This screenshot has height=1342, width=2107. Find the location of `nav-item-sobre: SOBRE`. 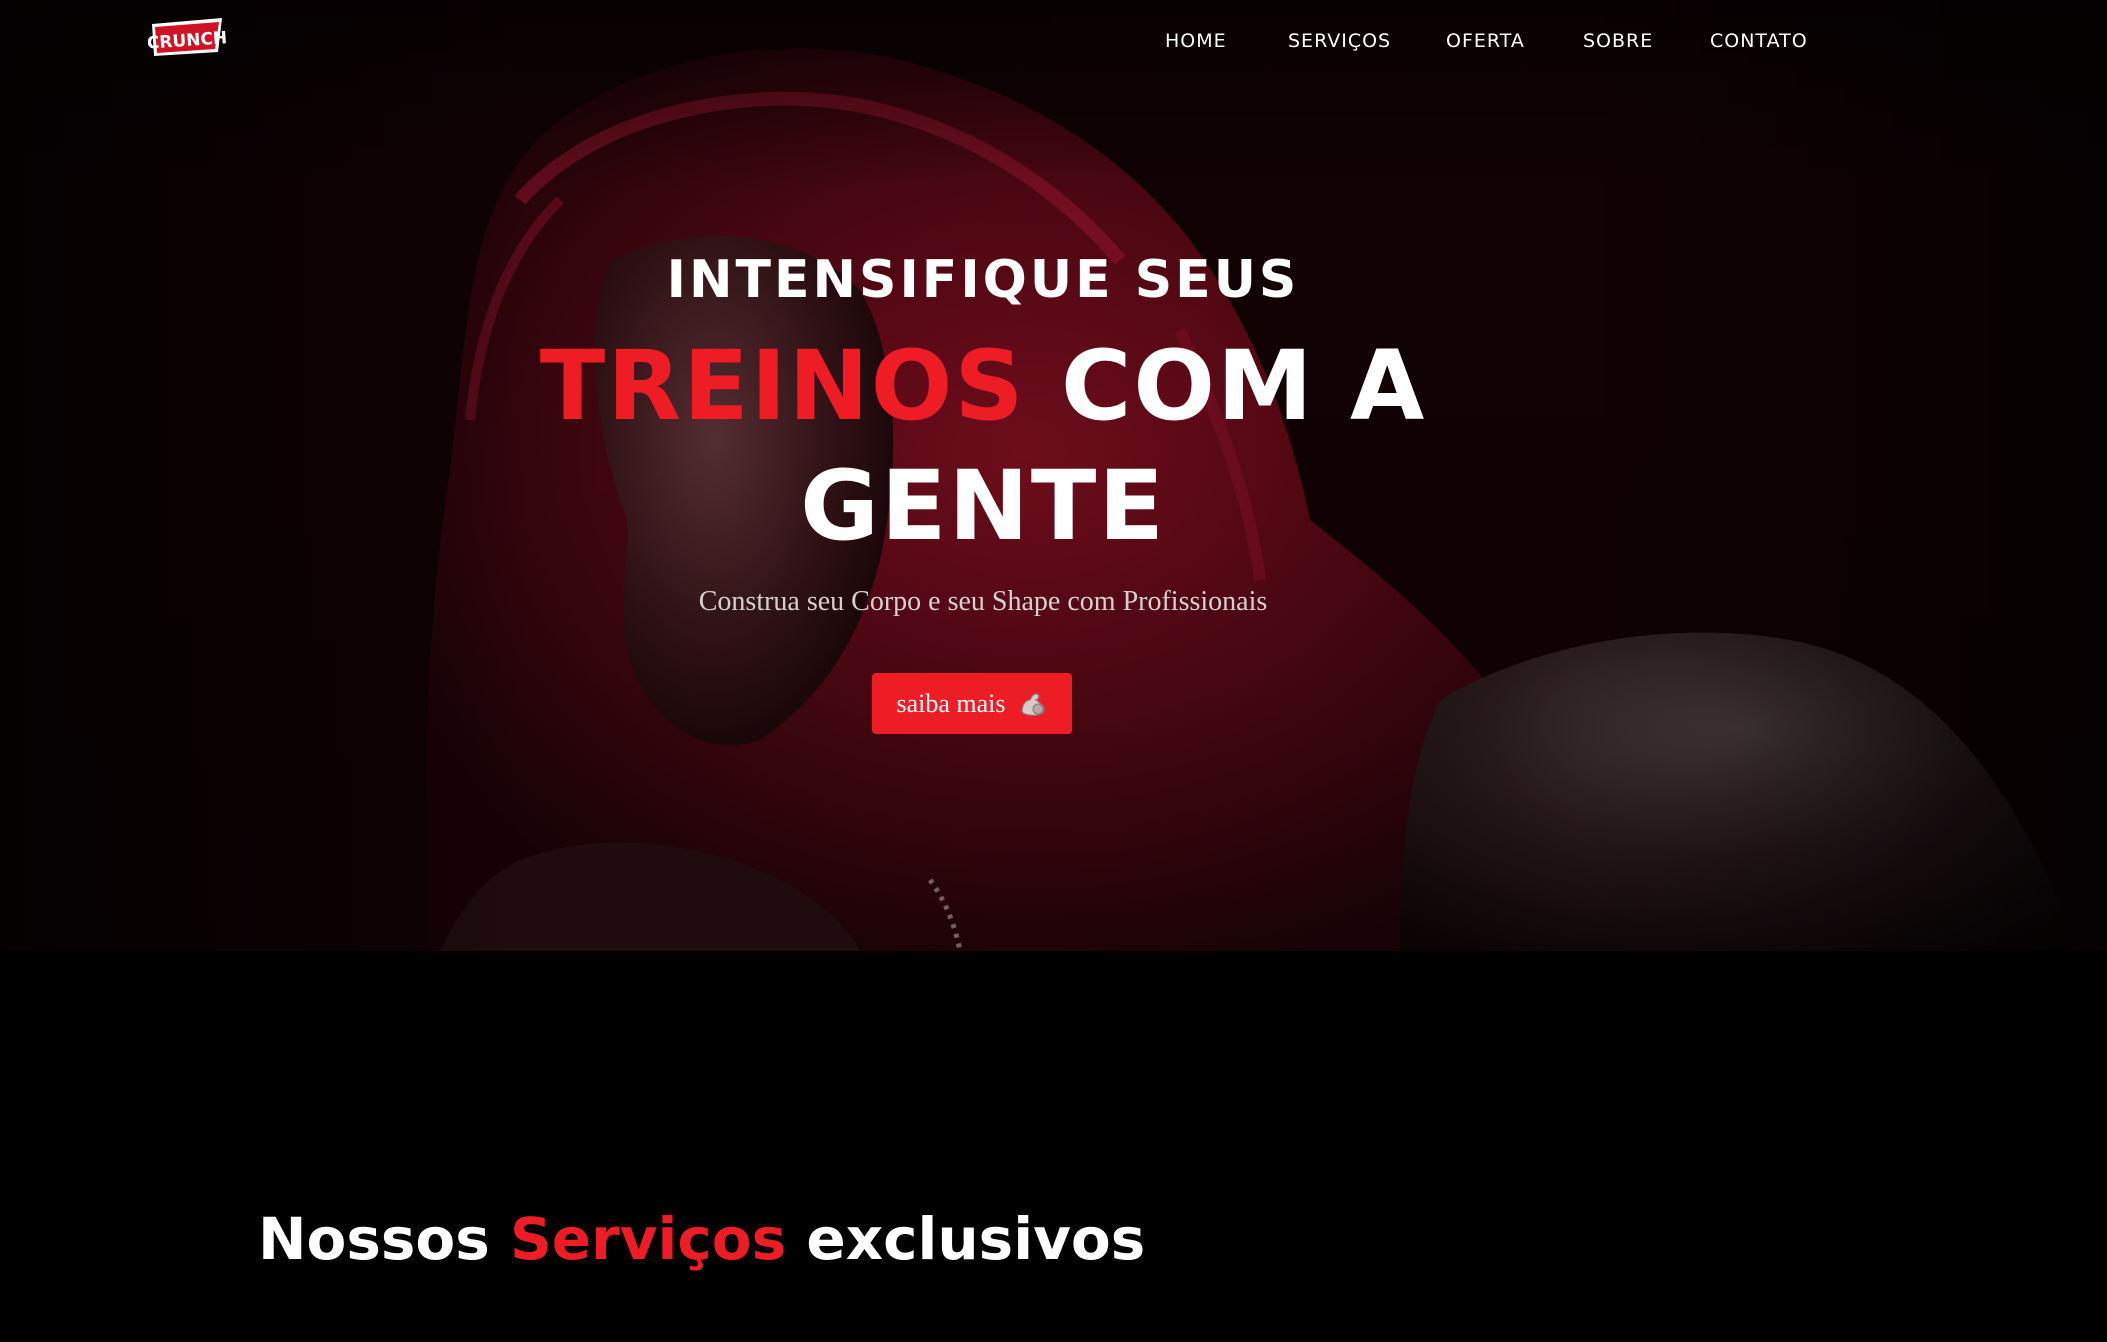

nav-item-sobre: SOBRE is located at coordinates (1618, 41).